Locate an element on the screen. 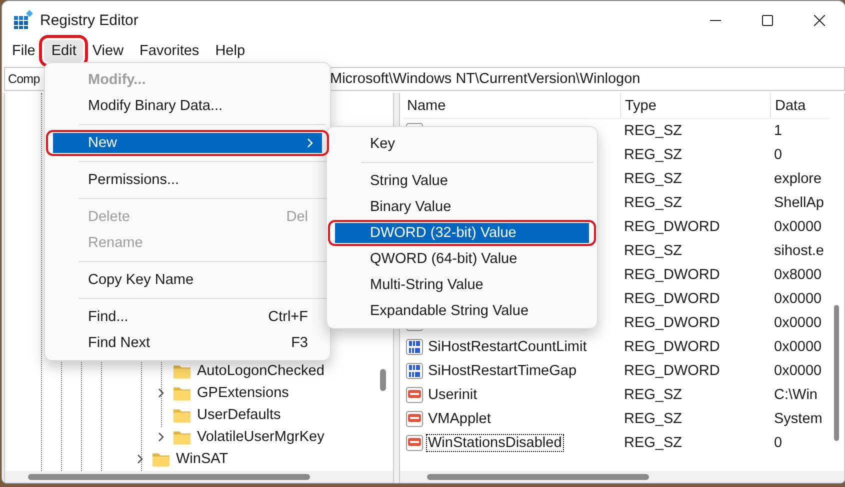 The image size is (845, 487). menu-item: File is located at coordinates (23, 51).